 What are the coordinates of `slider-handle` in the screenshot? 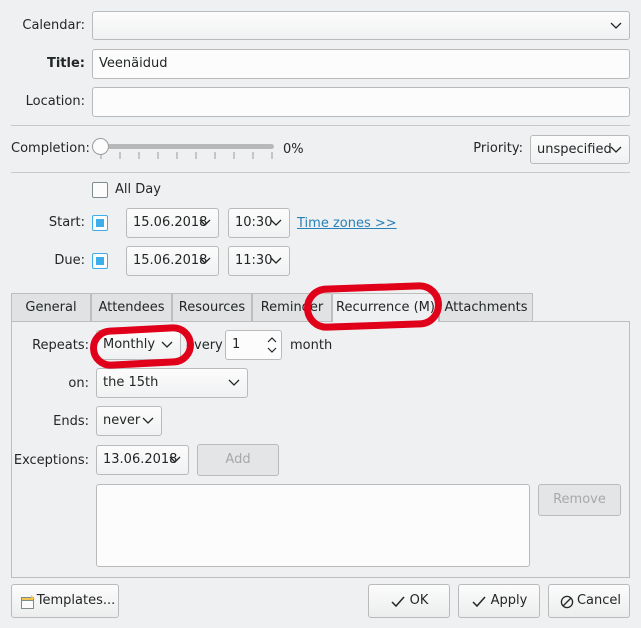 It's located at (100, 146).